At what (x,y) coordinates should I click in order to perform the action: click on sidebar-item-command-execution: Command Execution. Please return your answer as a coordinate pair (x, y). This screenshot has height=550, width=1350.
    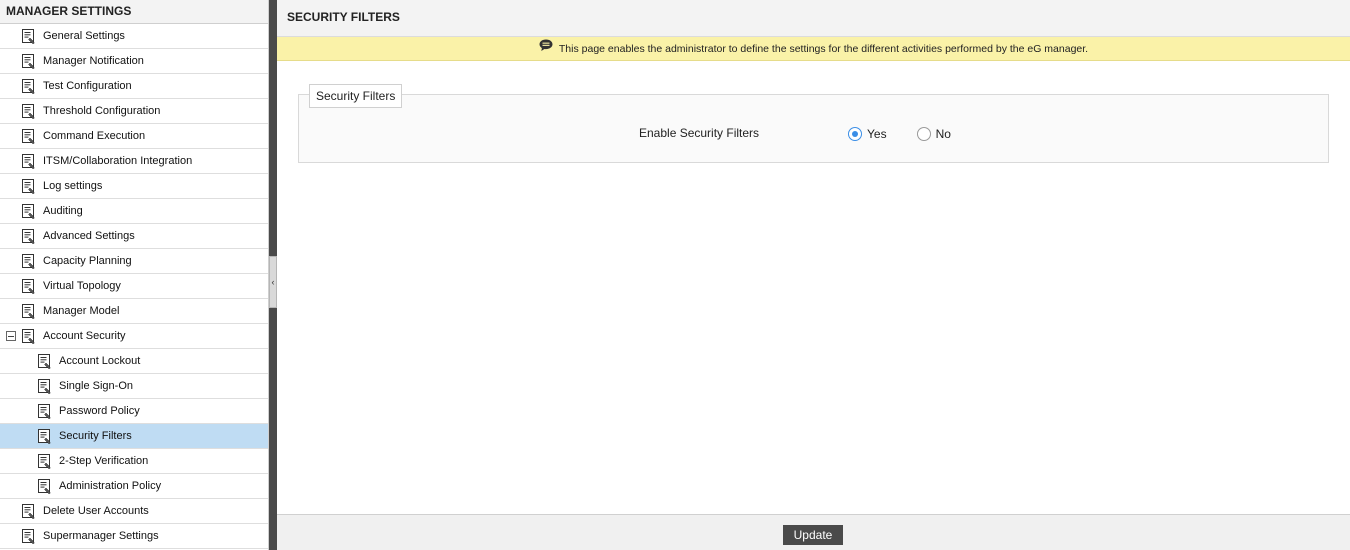
    Looking at the image, I should click on (134, 136).